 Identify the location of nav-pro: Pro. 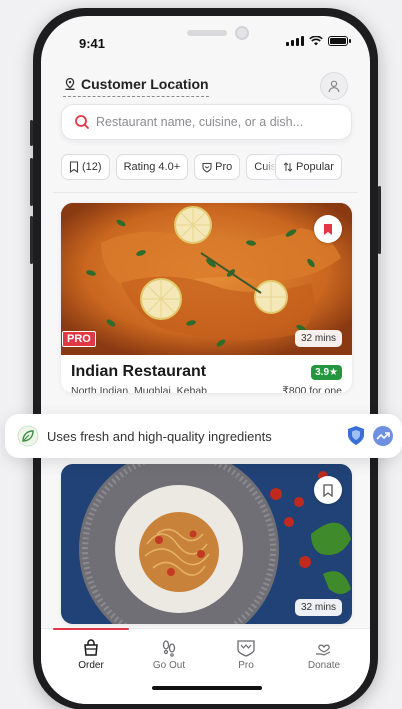
(246, 655).